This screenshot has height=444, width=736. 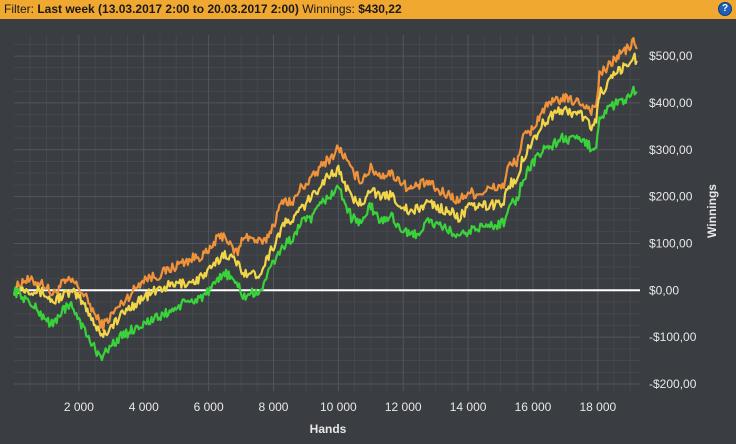 What do you see at coordinates (468, 407) in the screenshot?
I see `x-tick-label: 14 000` at bounding box center [468, 407].